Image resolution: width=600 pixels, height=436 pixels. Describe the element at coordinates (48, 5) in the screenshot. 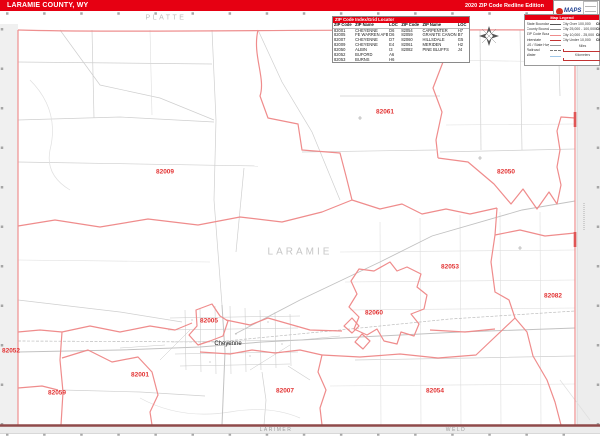

I see `page-title: LARAMIE COUNTY, WY` at that location.